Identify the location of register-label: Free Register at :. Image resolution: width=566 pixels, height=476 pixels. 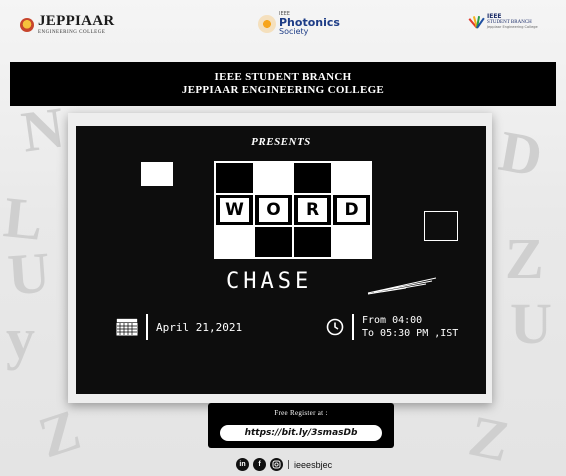
(301, 413).